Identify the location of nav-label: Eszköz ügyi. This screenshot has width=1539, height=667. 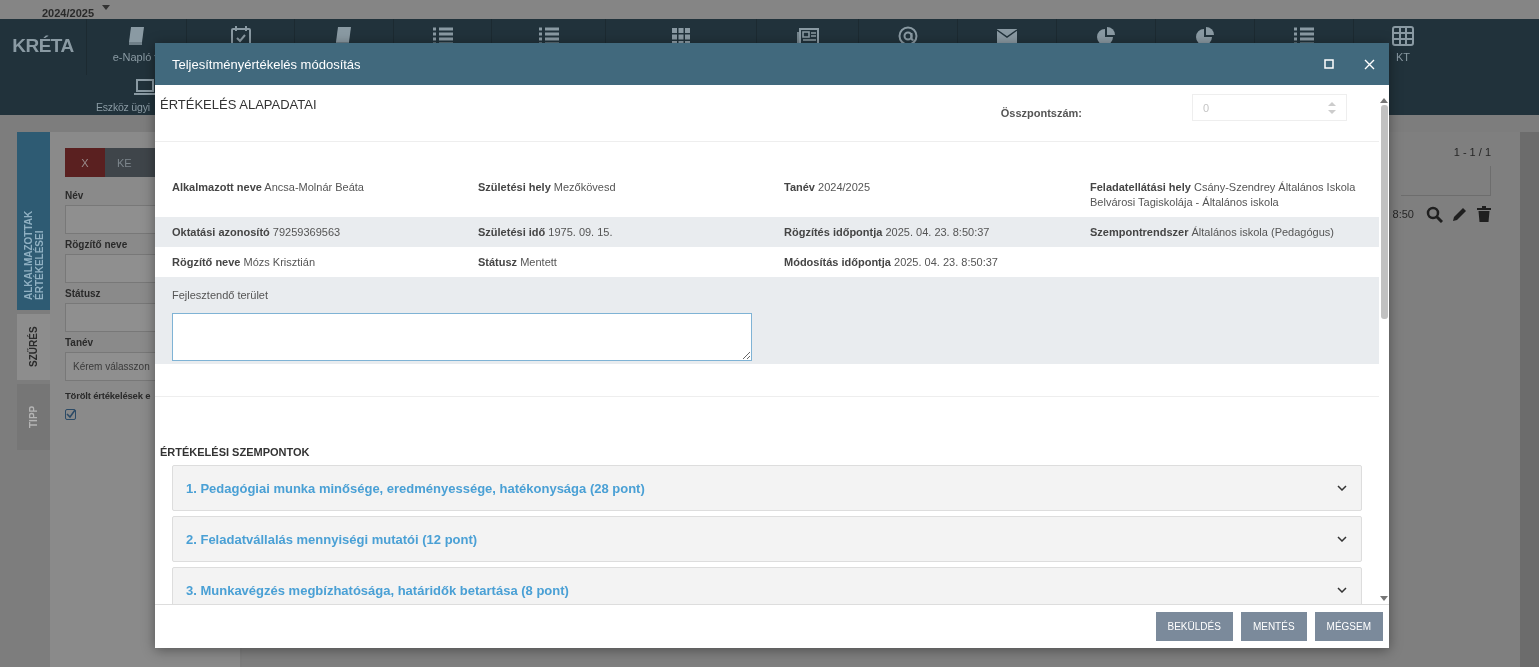
(123, 107).